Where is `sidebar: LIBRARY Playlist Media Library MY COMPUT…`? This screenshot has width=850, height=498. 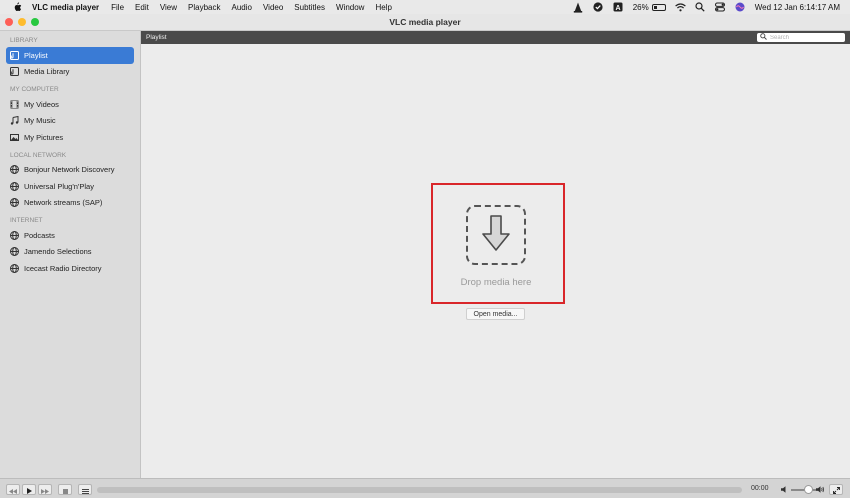 sidebar: LIBRARY Playlist Media Library MY COMPUT… is located at coordinates (70, 254).